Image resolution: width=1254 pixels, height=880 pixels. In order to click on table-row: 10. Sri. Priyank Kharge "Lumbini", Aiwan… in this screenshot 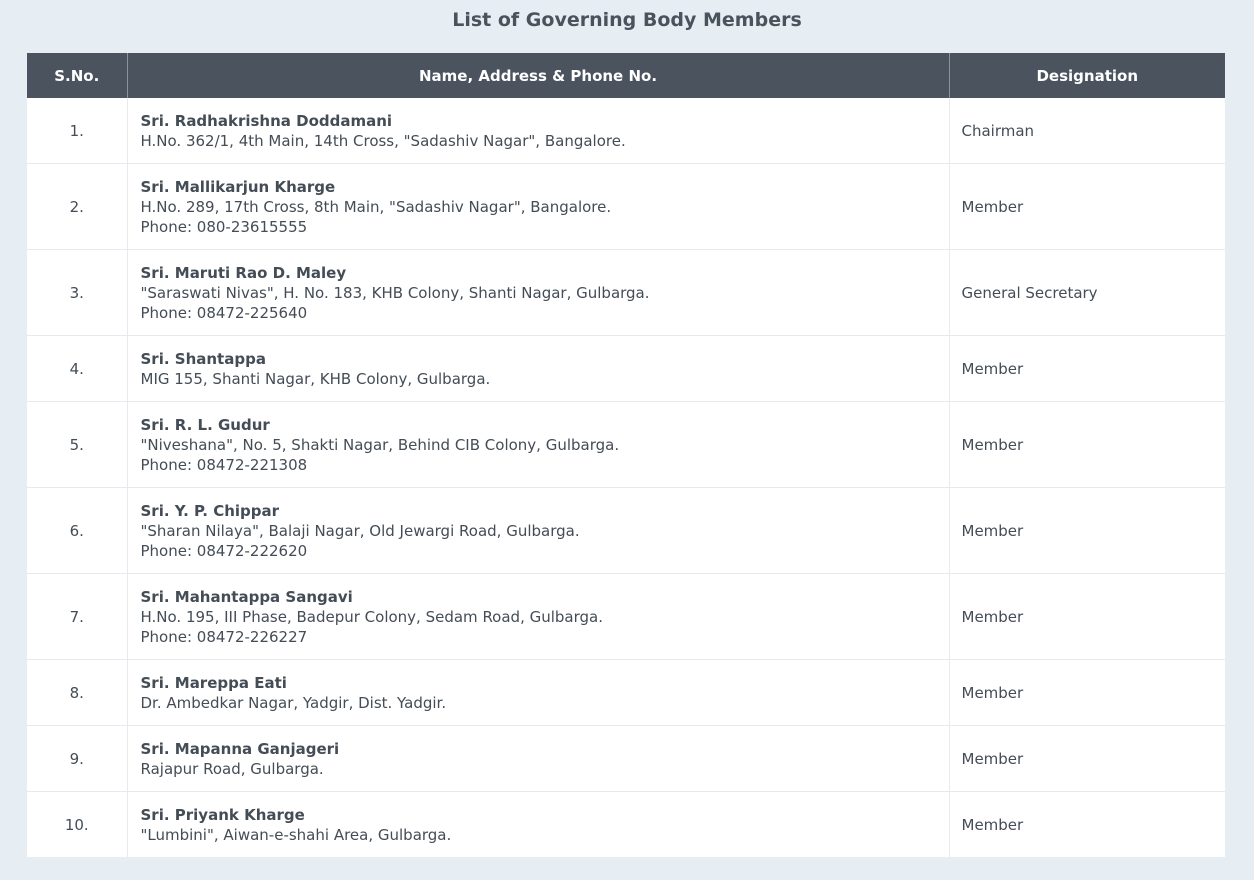, I will do `click(626, 824)`.